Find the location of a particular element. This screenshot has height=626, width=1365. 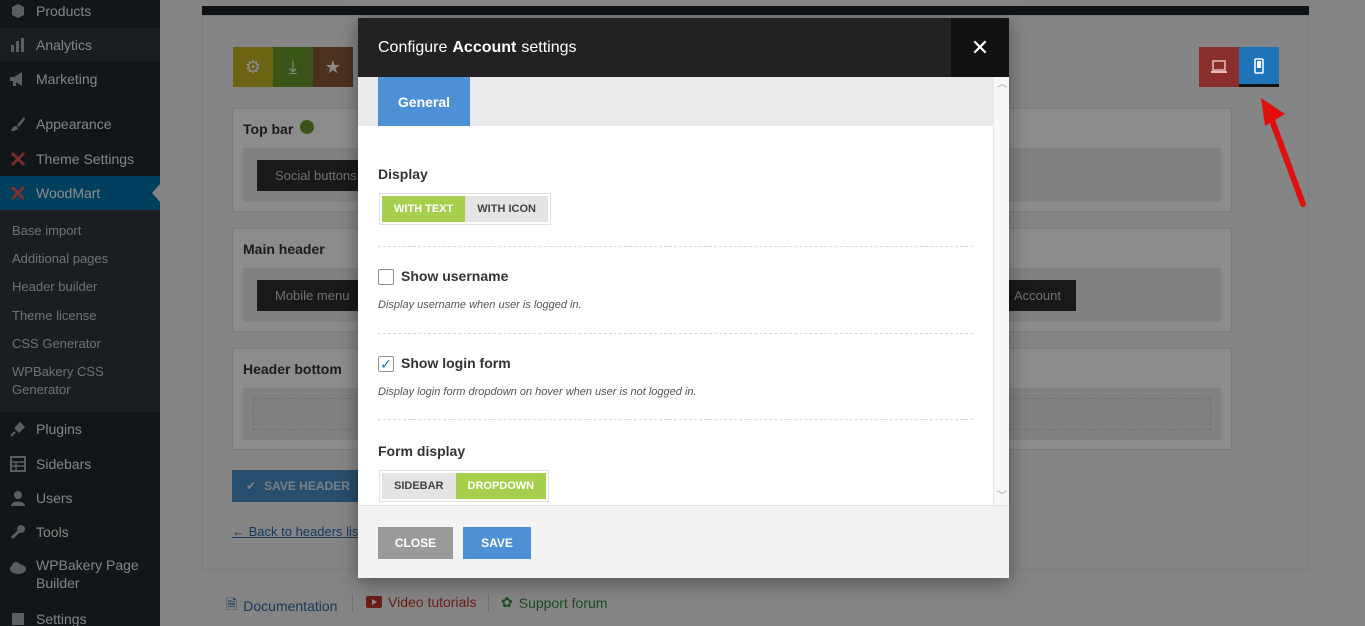

modal-scrollbar: ︿ ﹀ is located at coordinates (1001, 291).